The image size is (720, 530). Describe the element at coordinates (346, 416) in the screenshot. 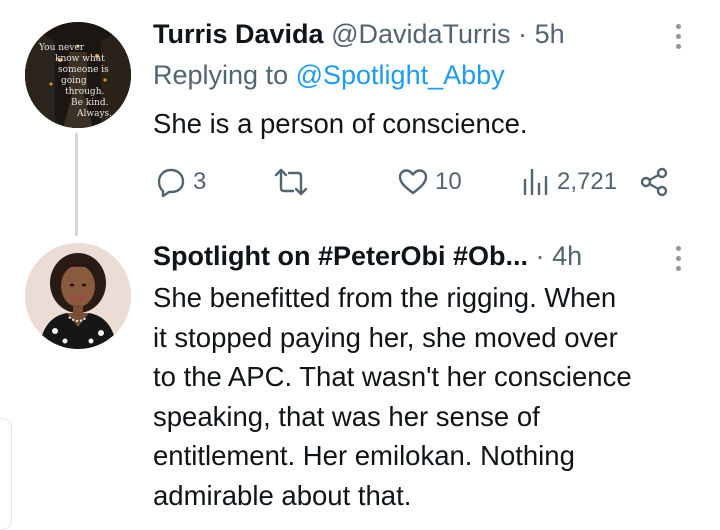

I see `tweet-text-line: speaking, that was her sense of` at that location.